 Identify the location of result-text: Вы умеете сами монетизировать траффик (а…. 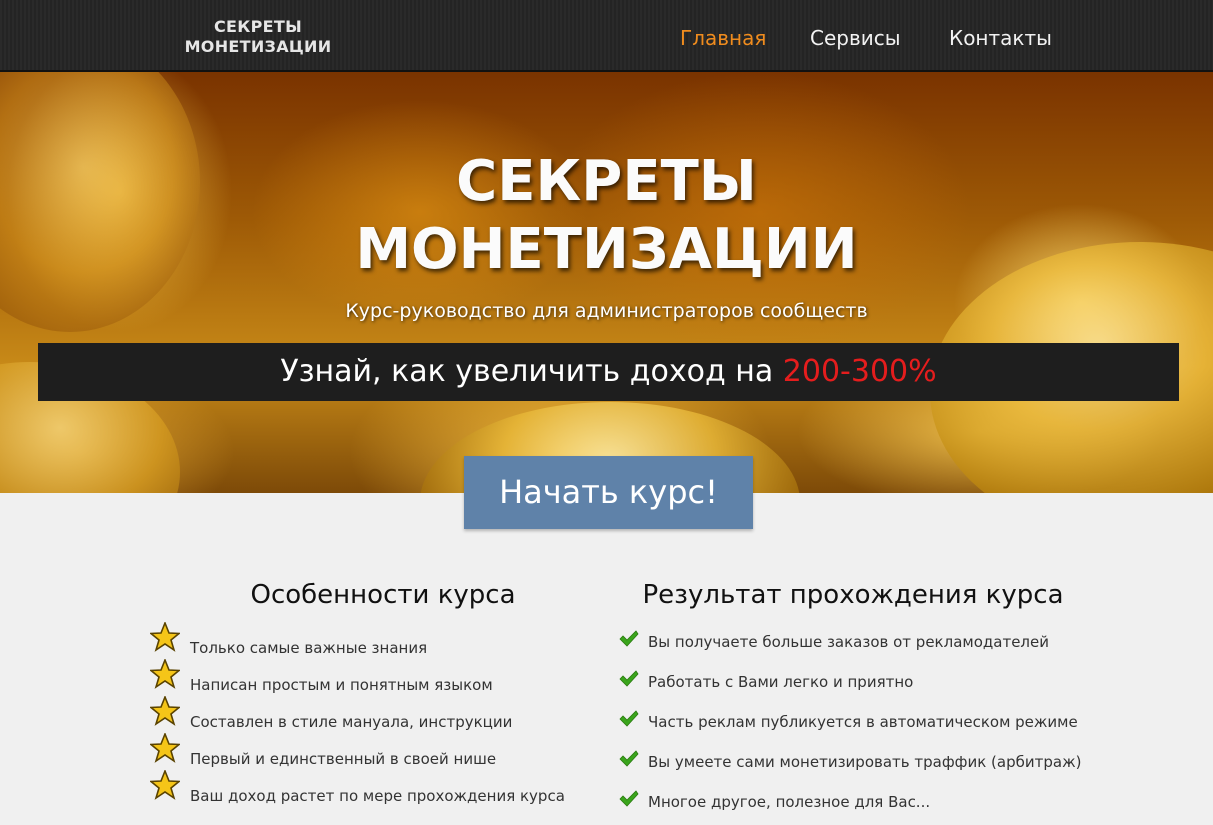
(865, 762).